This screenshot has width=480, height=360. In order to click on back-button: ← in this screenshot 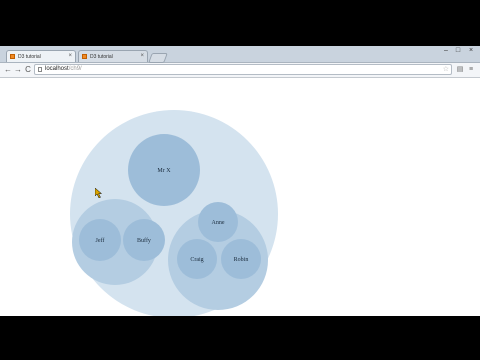, I will do `click(8, 69)`.